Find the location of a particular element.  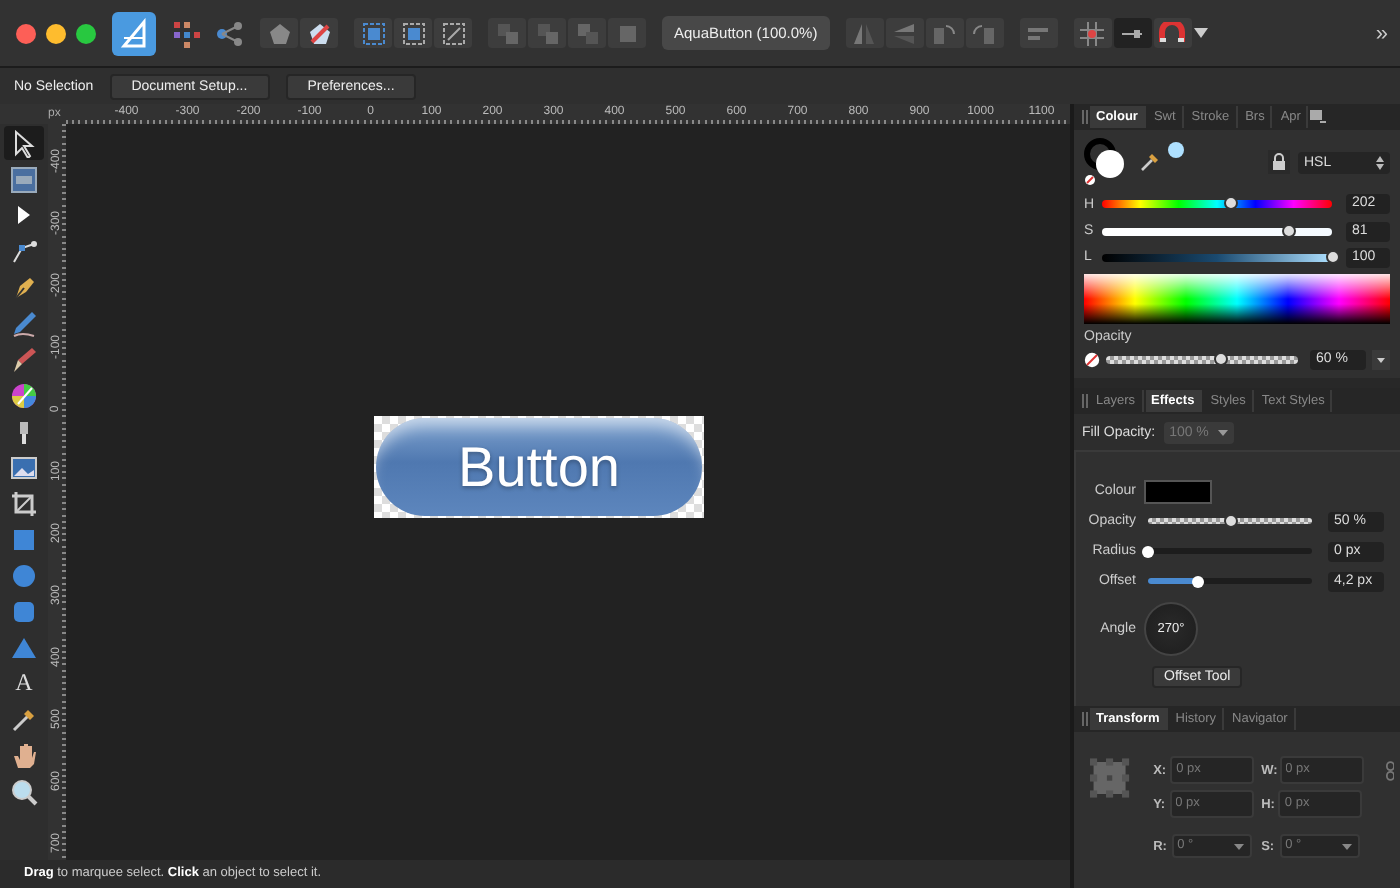

text-tool: A is located at coordinates (24, 683).